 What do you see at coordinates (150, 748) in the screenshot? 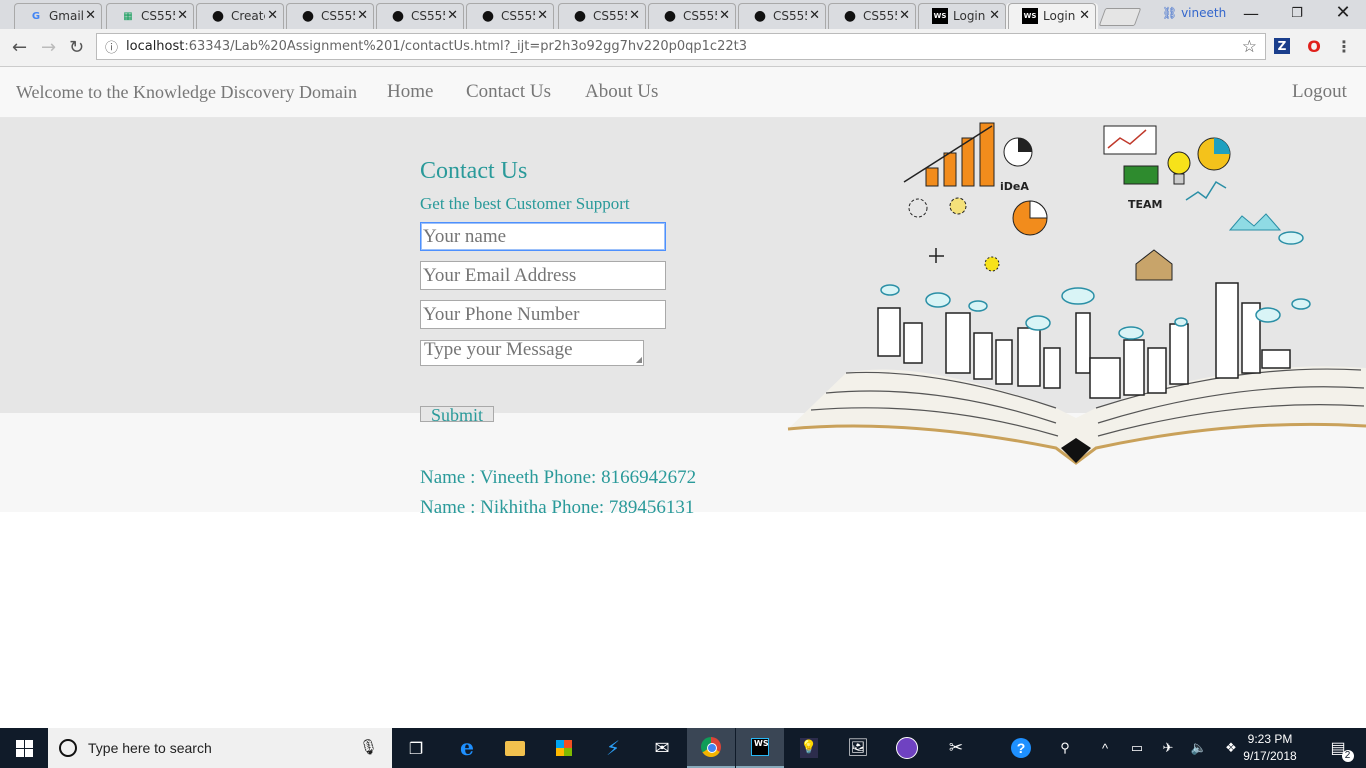
I see `search-placeholder: Type here to search` at bounding box center [150, 748].